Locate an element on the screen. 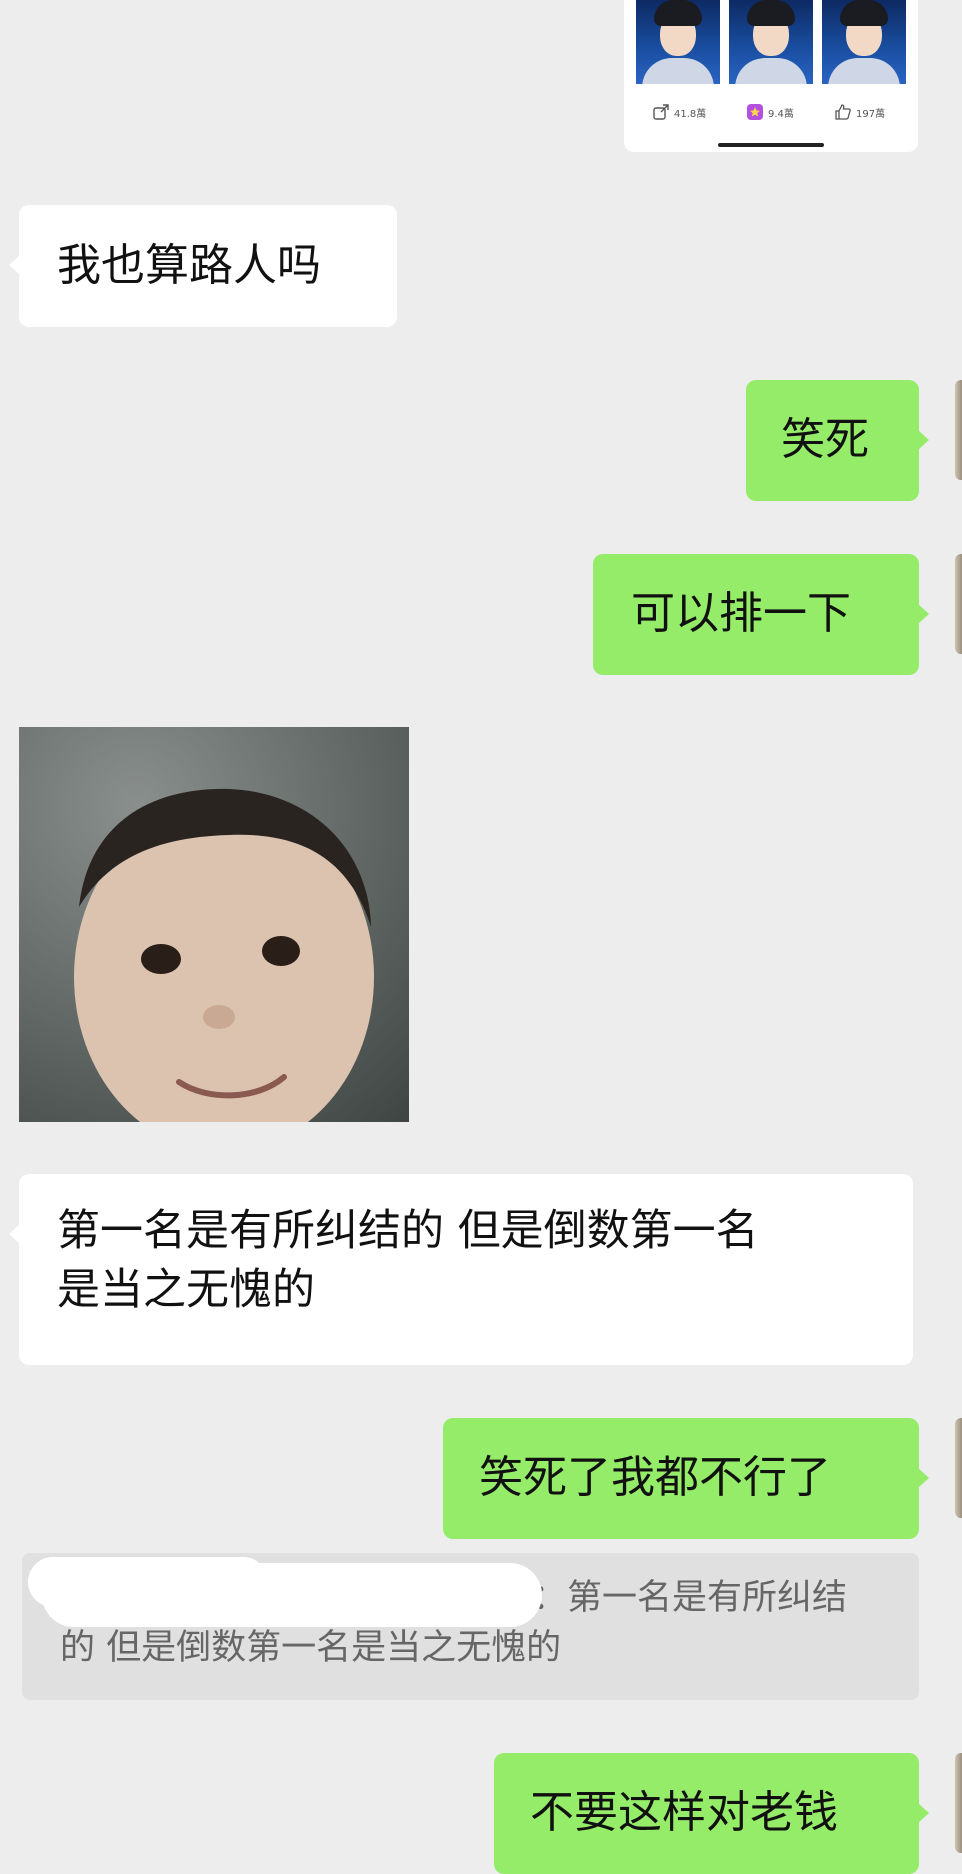  message-text-line: 是当之无愧的 is located at coordinates (186, 1290).